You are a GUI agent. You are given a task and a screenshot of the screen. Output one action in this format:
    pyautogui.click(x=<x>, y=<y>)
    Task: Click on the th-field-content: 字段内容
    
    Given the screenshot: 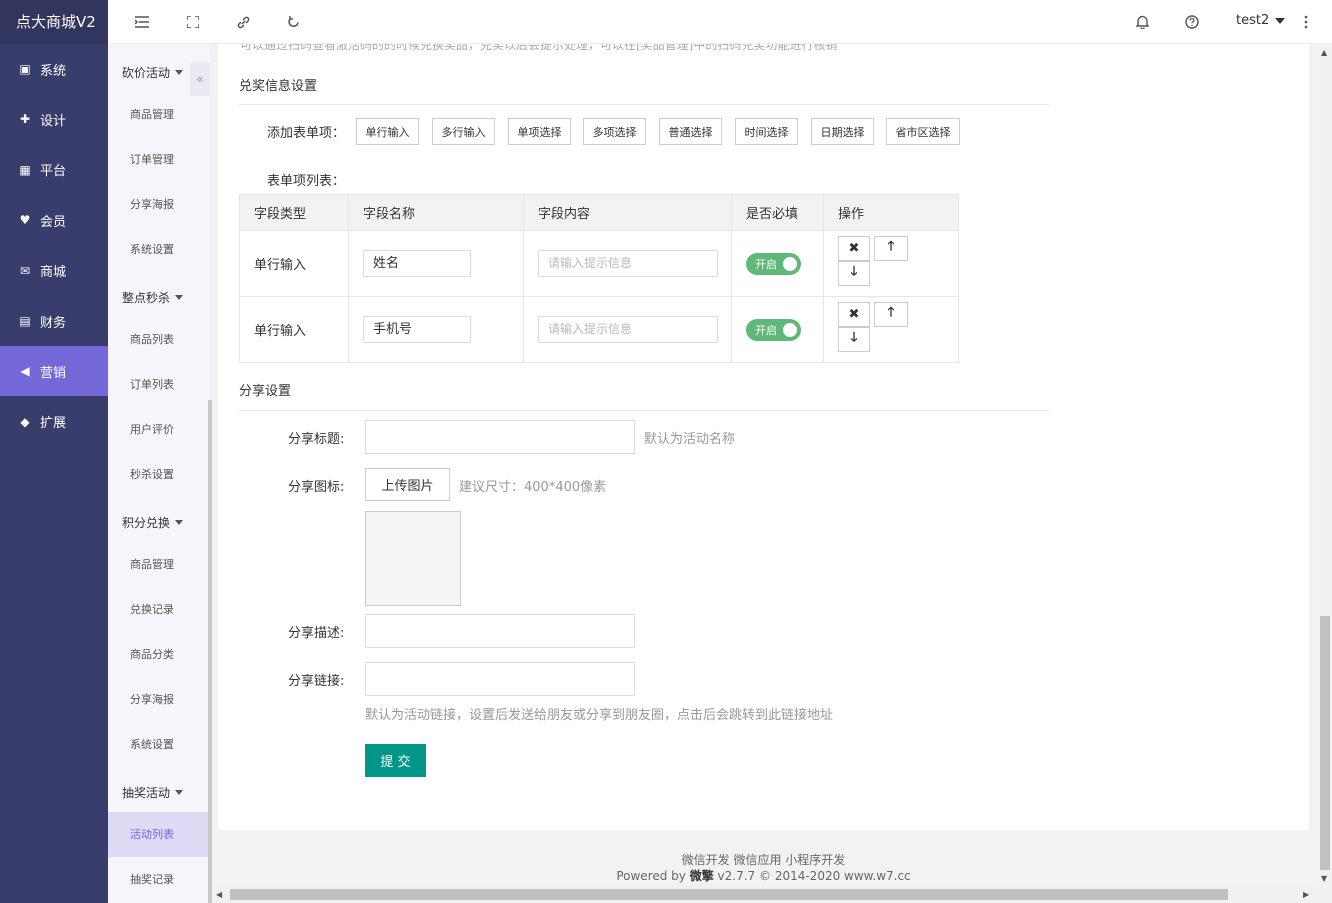 What is the action you would take?
    pyautogui.click(x=627, y=212)
    